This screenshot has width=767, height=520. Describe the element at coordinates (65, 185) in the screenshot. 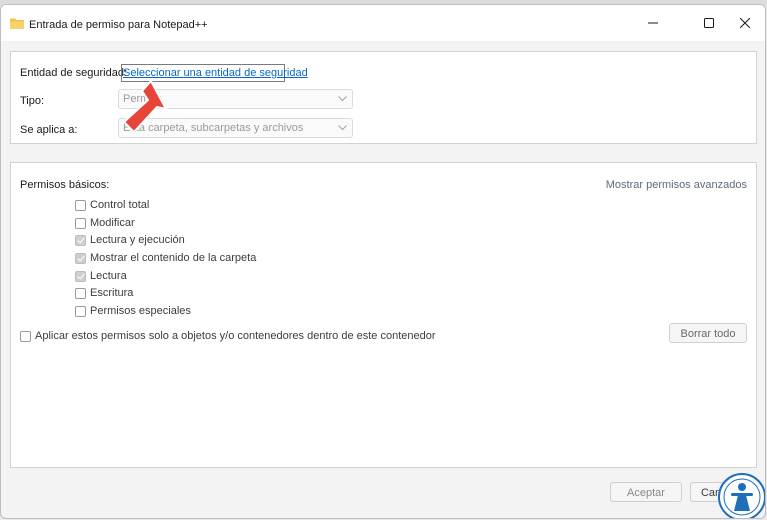

I see `basic-permissions-heading: Permisos básicos:` at that location.